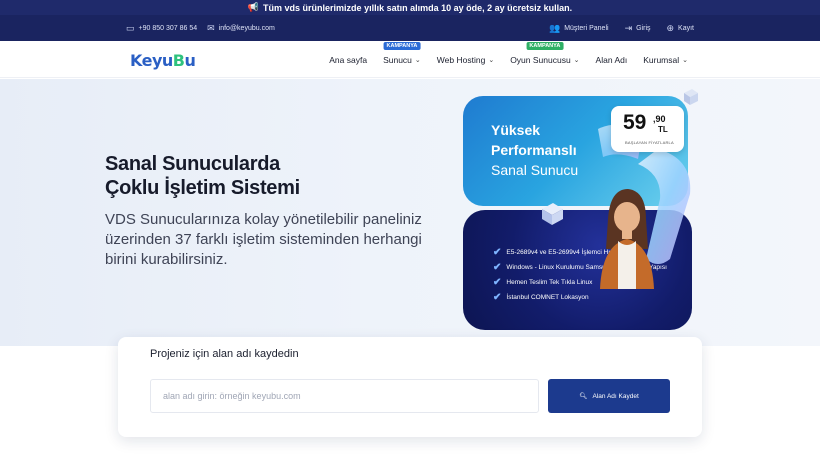 The width and height of the screenshot is (820, 461). I want to click on price-cents: ,90, so click(659, 119).